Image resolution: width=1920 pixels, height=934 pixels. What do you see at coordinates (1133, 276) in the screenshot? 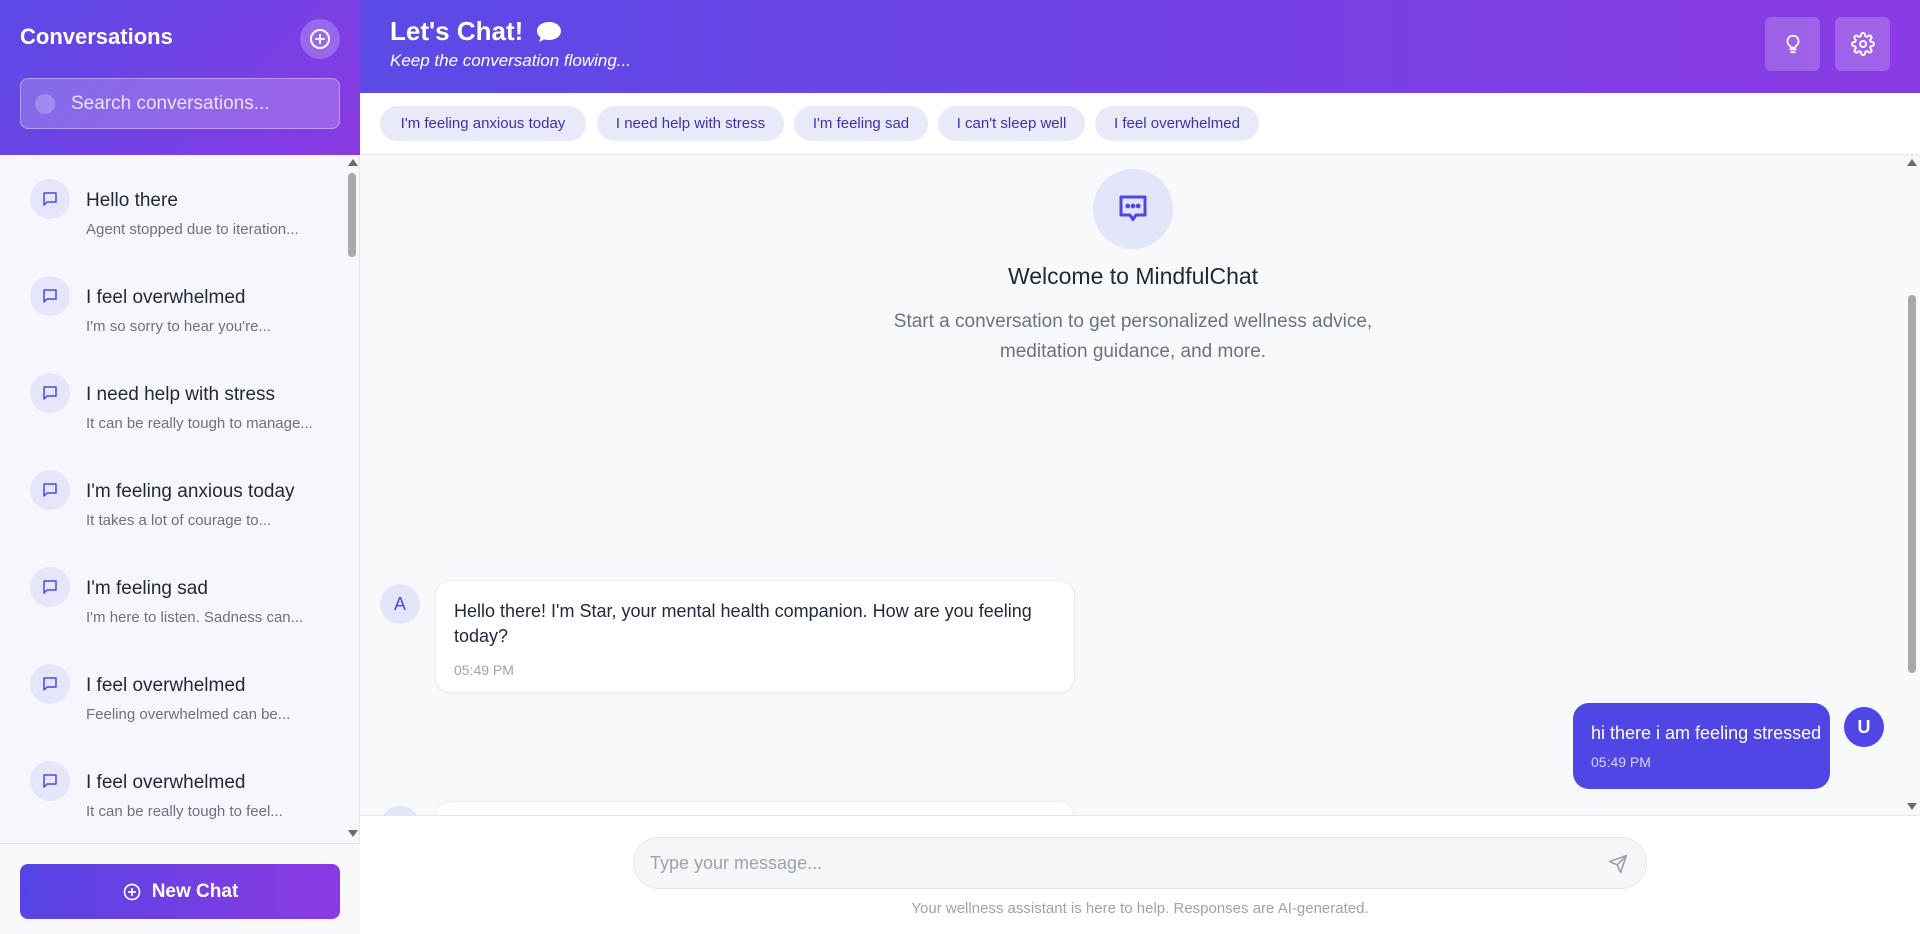
I see `welcome-title: Welcome to MindfulChat` at bounding box center [1133, 276].